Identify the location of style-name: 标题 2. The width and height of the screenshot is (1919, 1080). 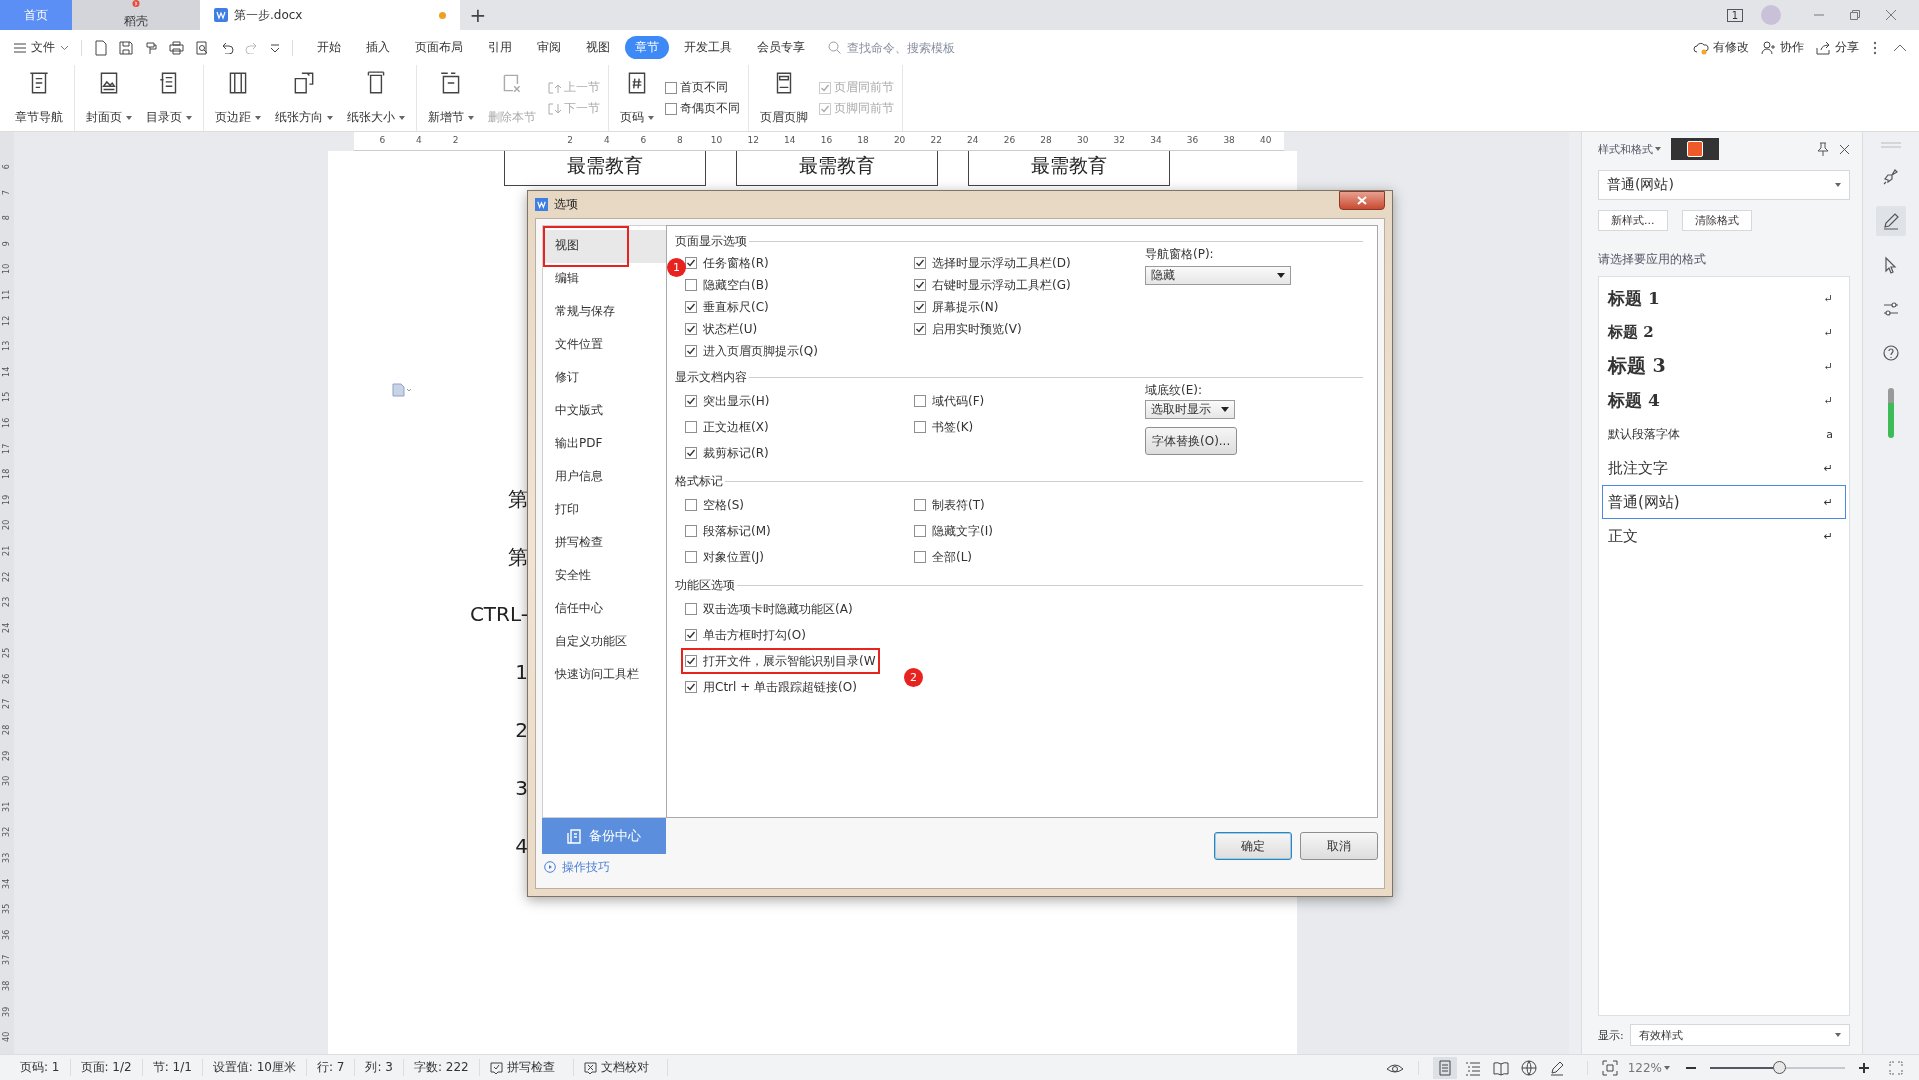
(1631, 332).